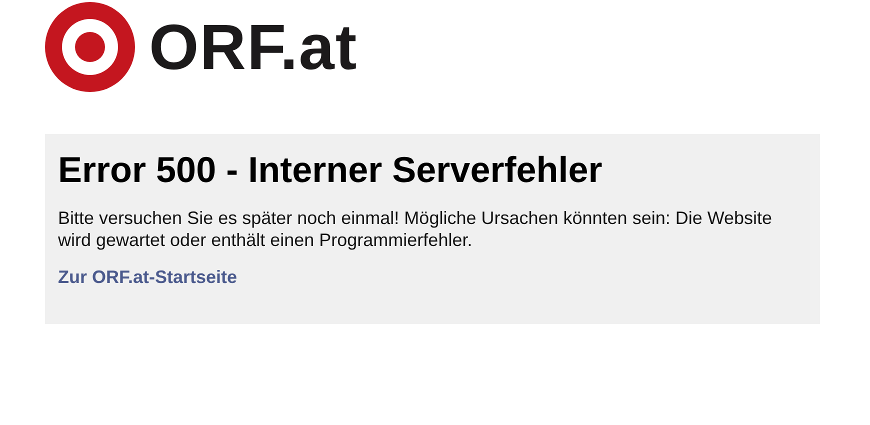  What do you see at coordinates (253, 47) in the screenshot?
I see `logo-text: ORF.at` at bounding box center [253, 47].